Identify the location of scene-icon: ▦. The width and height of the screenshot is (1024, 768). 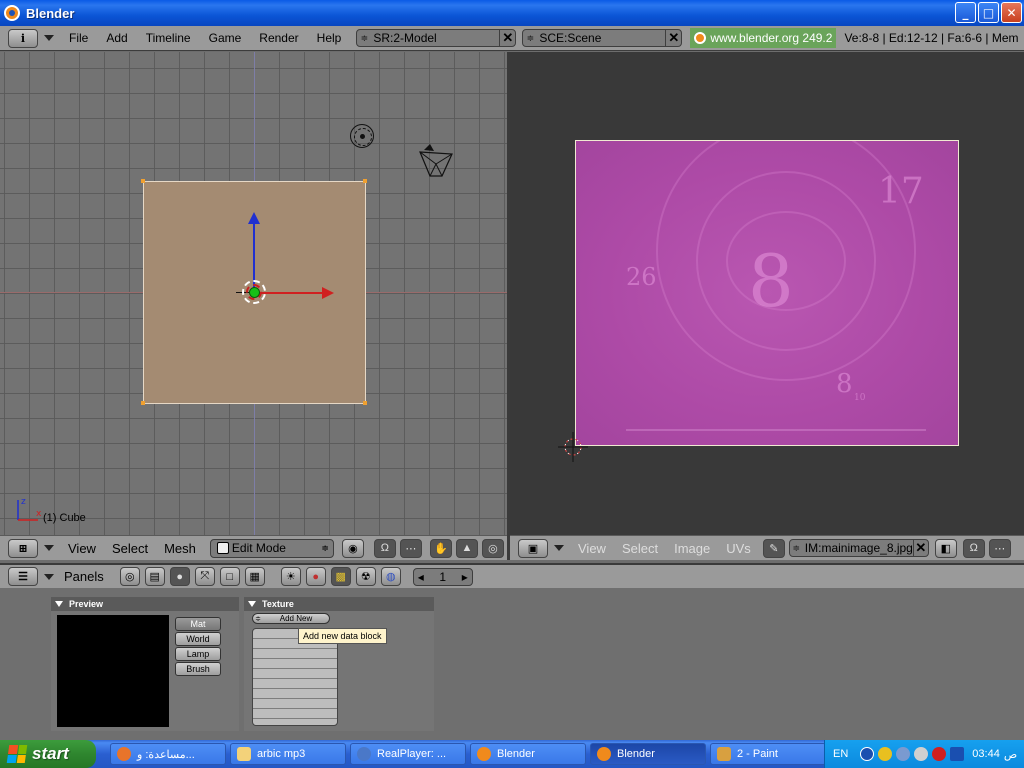
(254, 576).